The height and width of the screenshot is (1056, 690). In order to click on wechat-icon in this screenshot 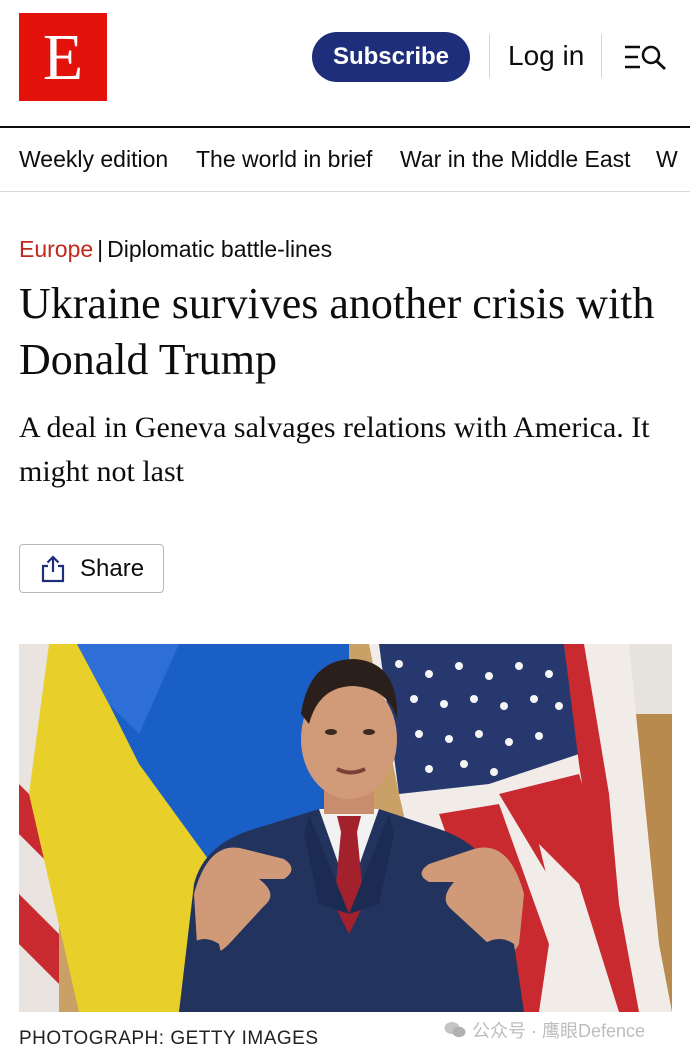, I will do `click(455, 1030)`.